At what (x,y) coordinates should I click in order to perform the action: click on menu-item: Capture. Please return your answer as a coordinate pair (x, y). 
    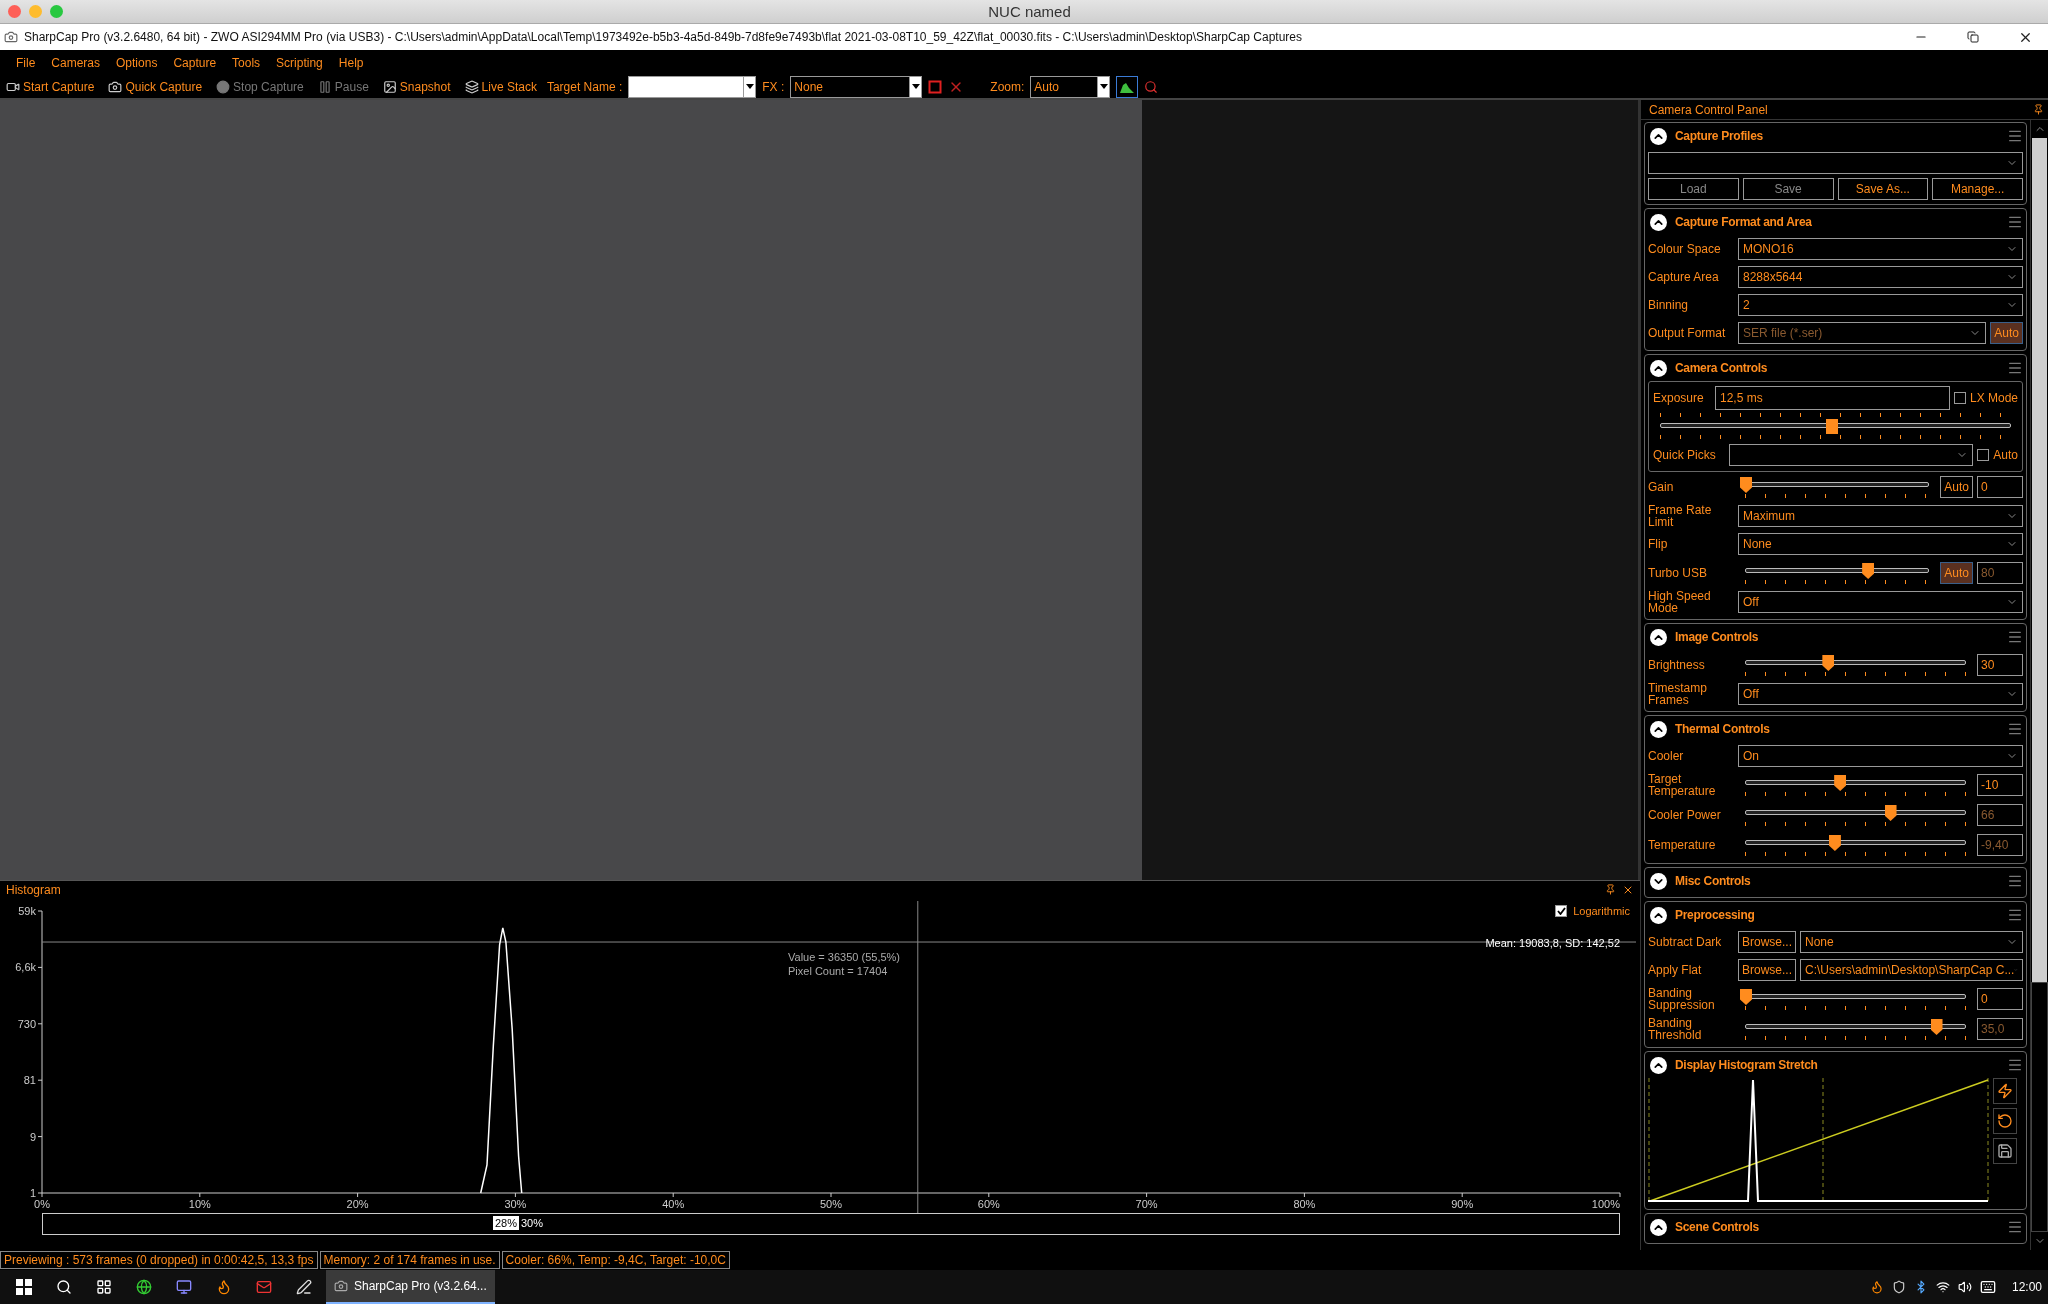
    Looking at the image, I should click on (195, 62).